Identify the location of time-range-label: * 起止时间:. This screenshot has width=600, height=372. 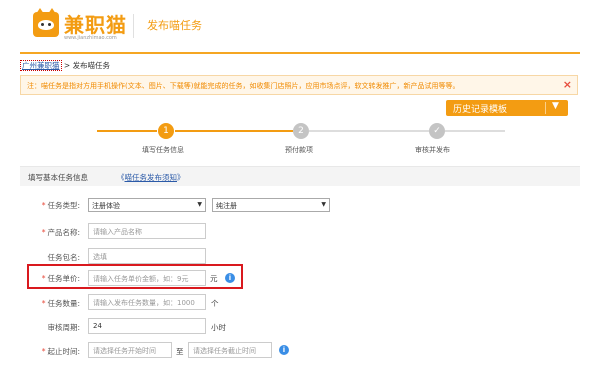
(60, 351).